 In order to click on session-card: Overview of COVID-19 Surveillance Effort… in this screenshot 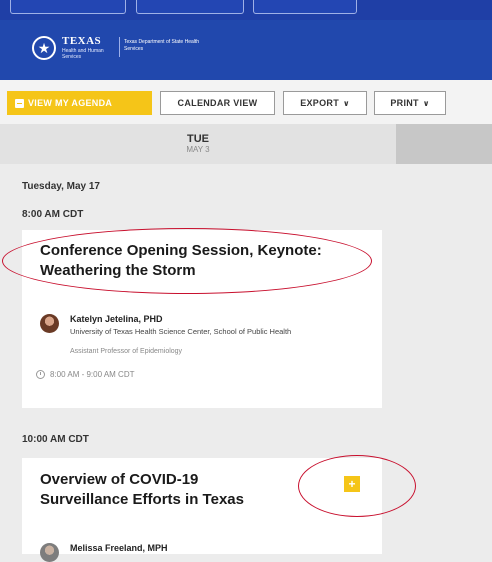, I will do `click(202, 510)`.